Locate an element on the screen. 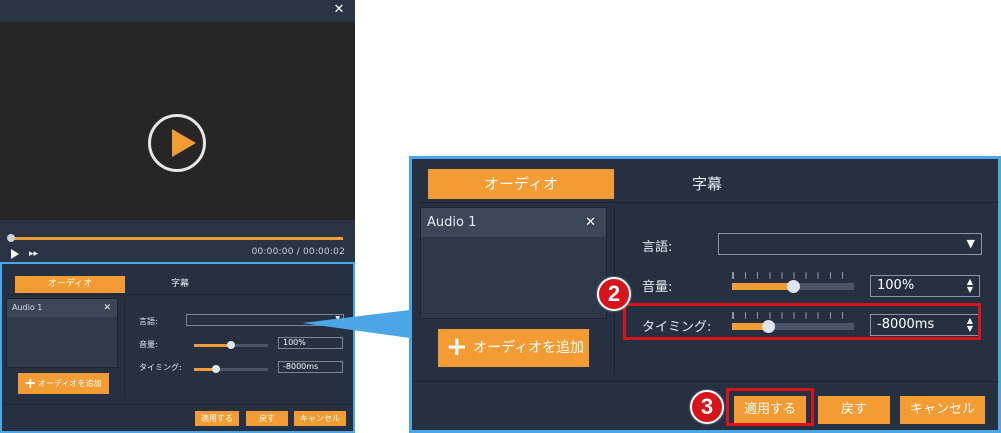  volume-handle is located at coordinates (793, 286).